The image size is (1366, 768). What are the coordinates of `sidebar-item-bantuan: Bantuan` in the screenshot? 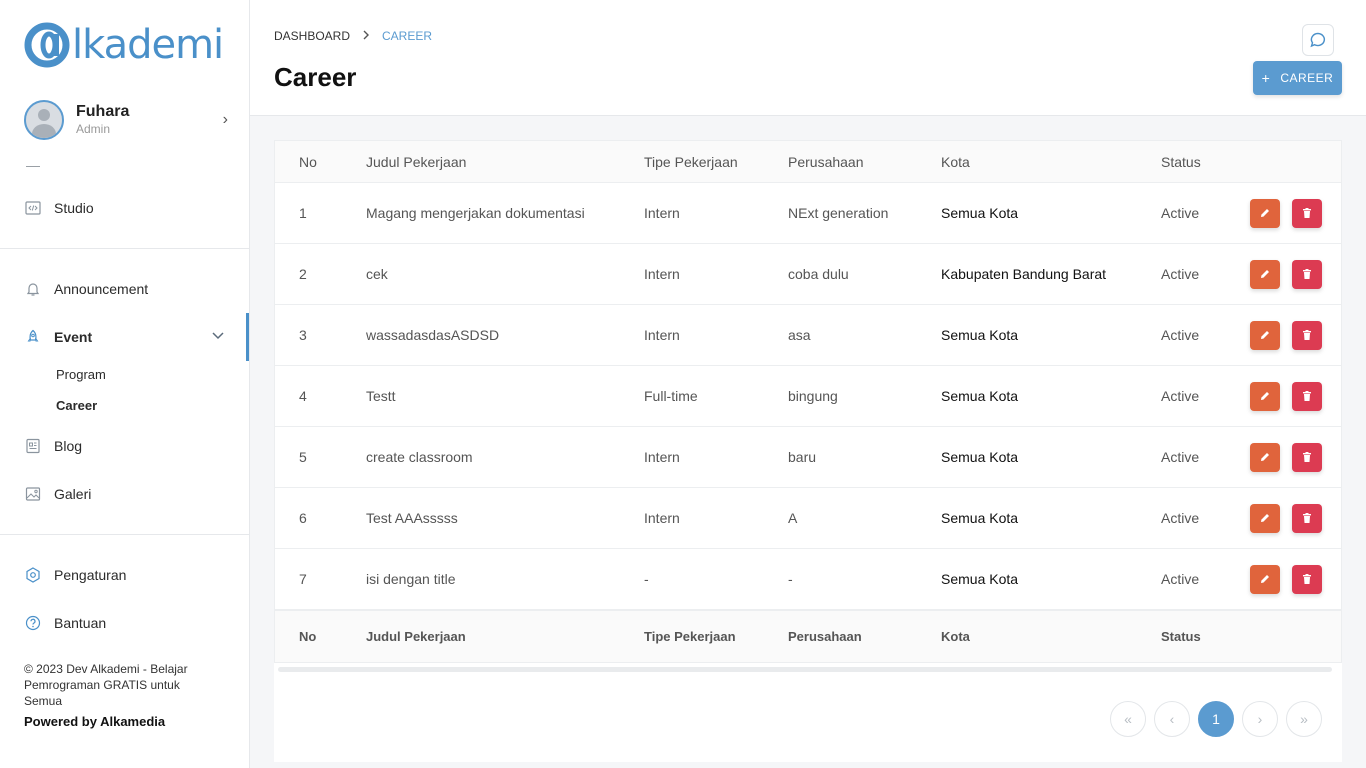 It's located at (65, 623).